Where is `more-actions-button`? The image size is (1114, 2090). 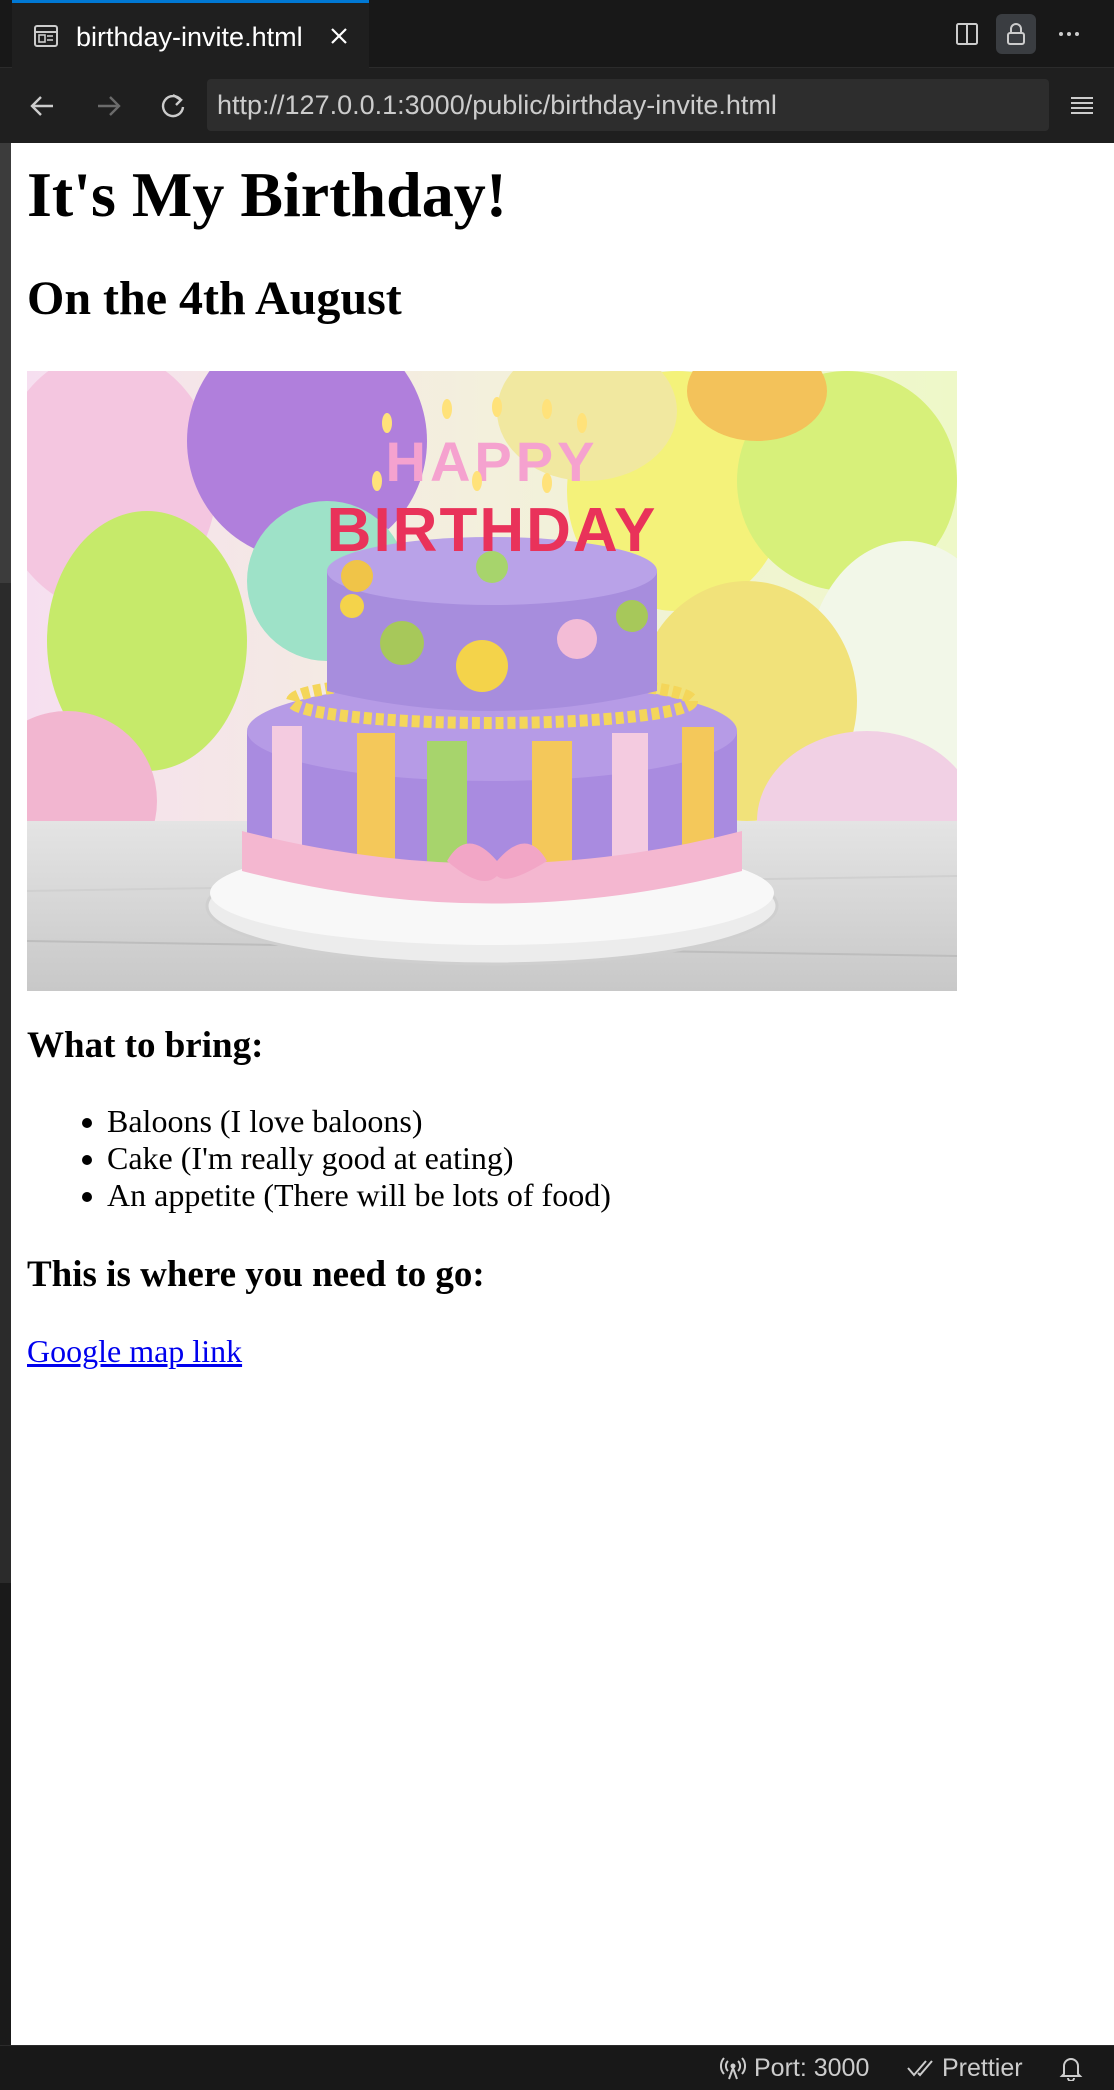
more-actions-button is located at coordinates (1069, 34).